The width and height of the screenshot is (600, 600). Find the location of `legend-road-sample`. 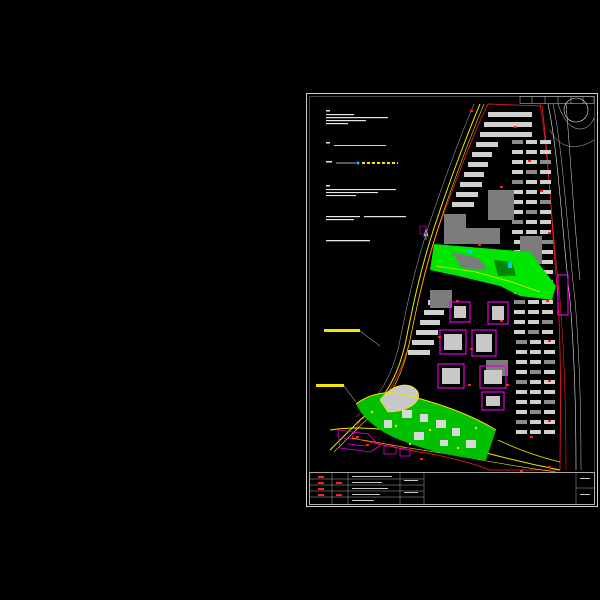

legend-road-sample is located at coordinates (367, 163).